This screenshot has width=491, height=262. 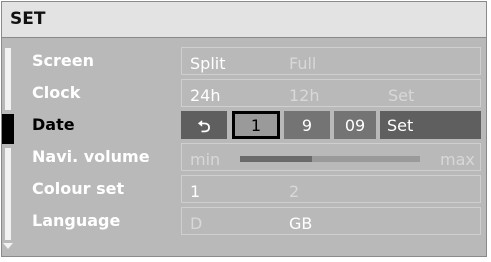 I want to click on title-bar: SET, so click(x=244, y=20).